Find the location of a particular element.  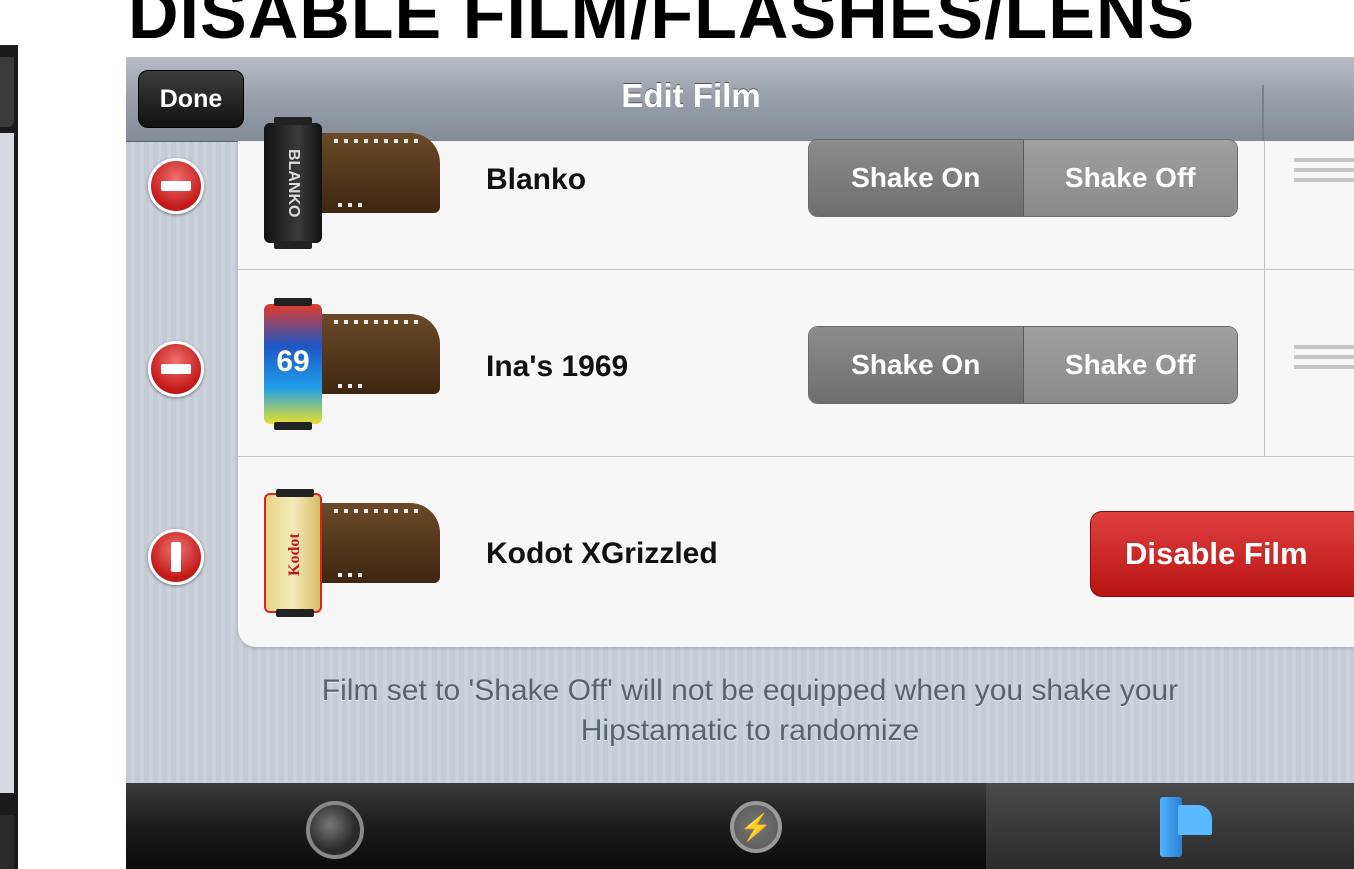

left-device-bottom is located at coordinates (7, 842).